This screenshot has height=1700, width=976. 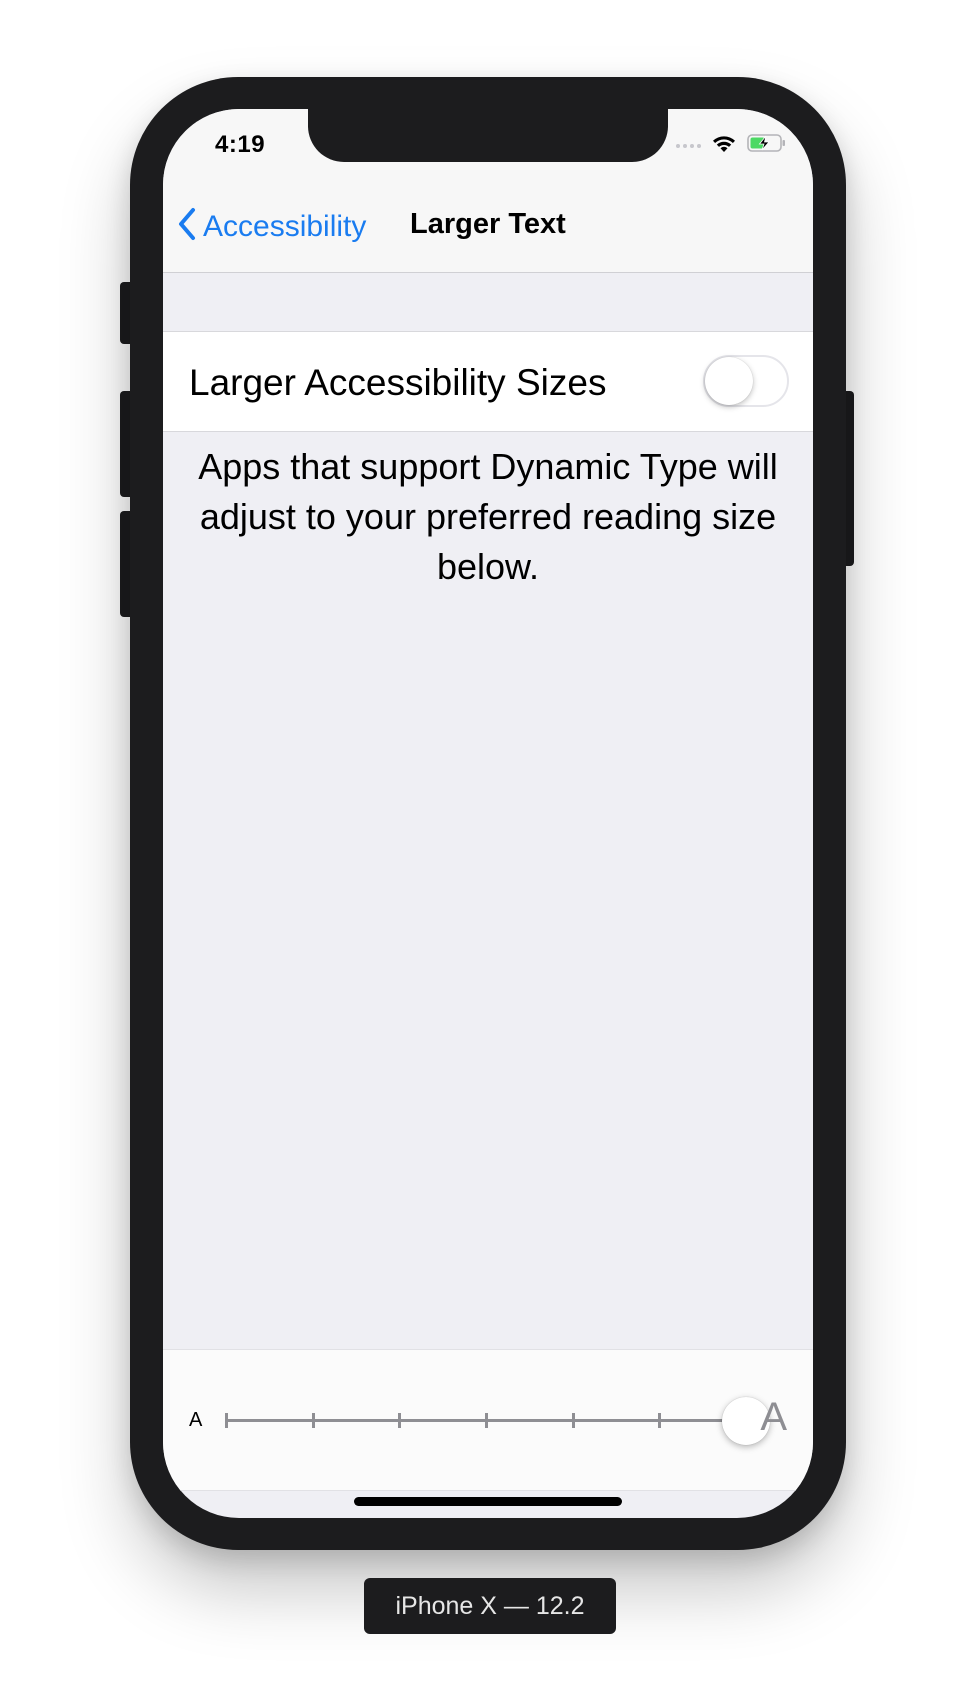 I want to click on text-size-slider-panel: A A, so click(x=488, y=1420).